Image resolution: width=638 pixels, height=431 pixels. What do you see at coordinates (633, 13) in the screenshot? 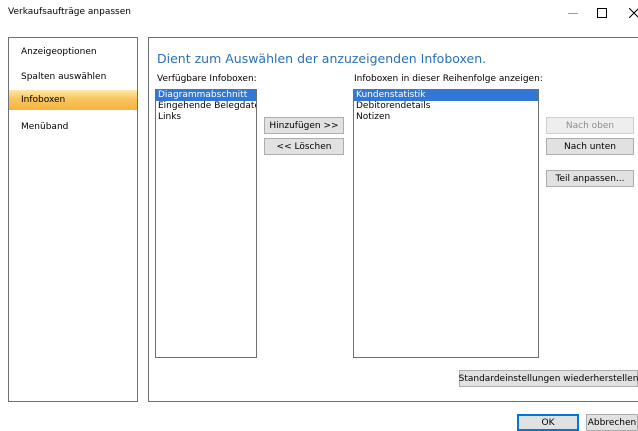
I see `close-icon` at bounding box center [633, 13].